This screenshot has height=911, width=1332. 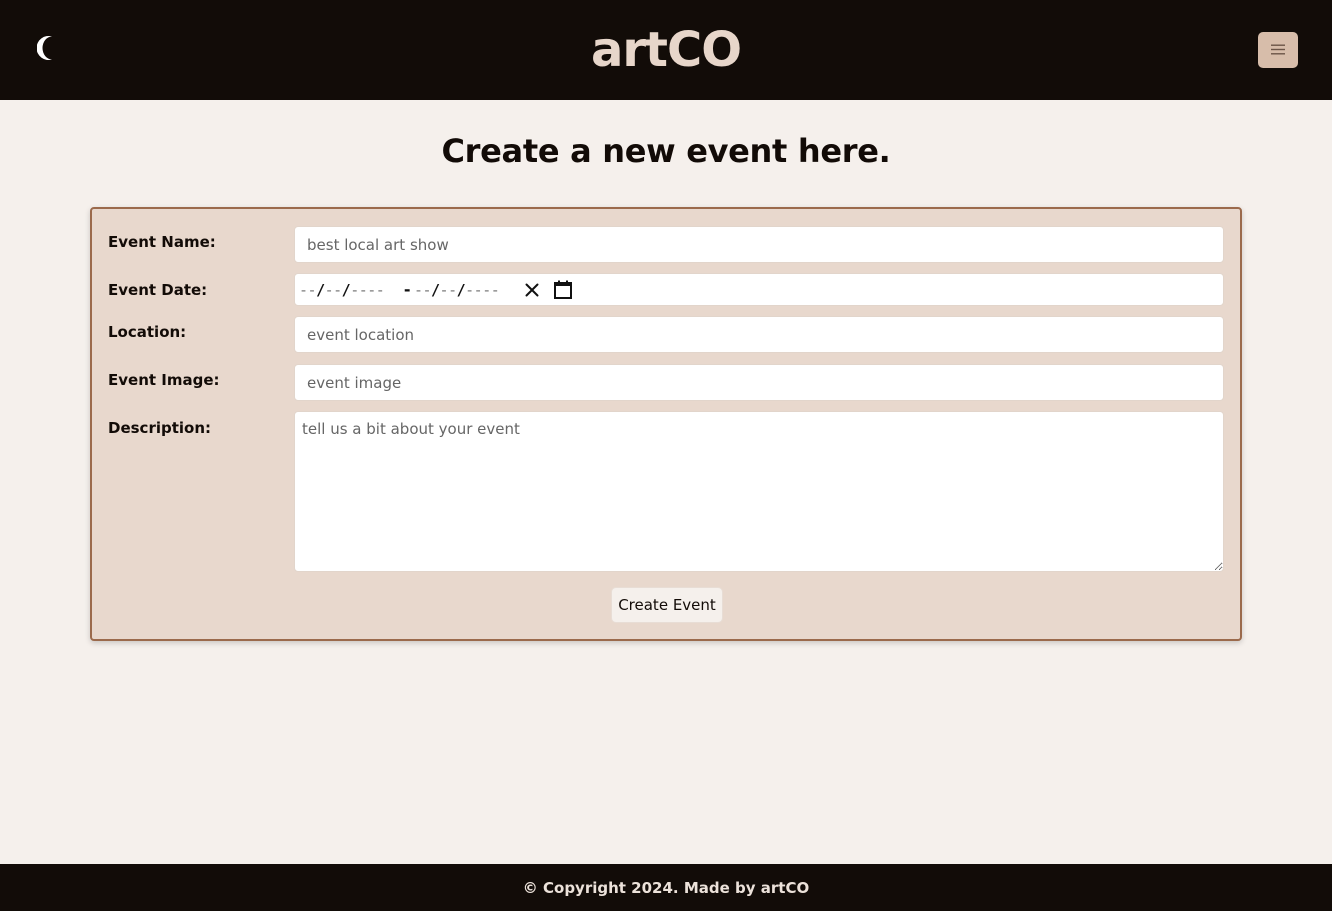 I want to click on event-name-label: Event Name:, so click(x=162, y=242).